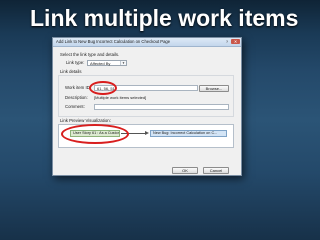  What do you see at coordinates (161, 107) in the screenshot?
I see `comment-input` at bounding box center [161, 107].